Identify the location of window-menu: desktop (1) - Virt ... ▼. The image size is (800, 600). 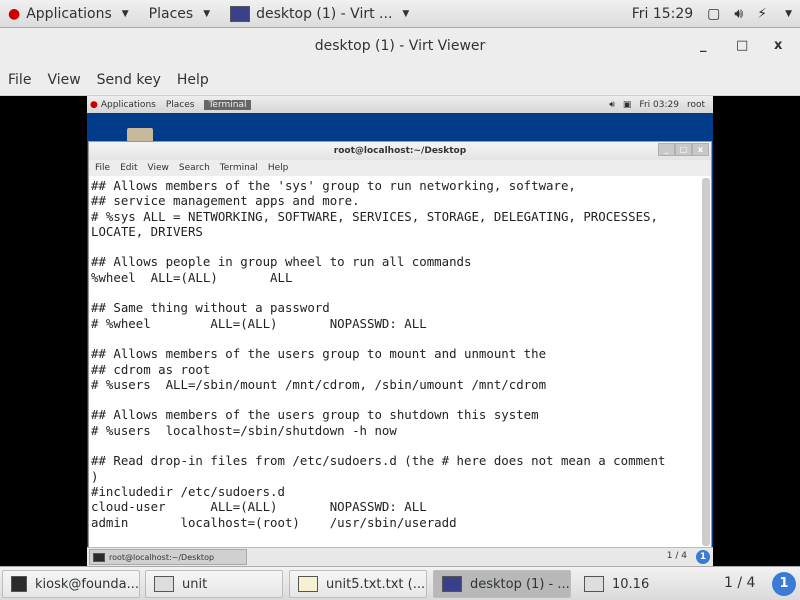
(319, 13).